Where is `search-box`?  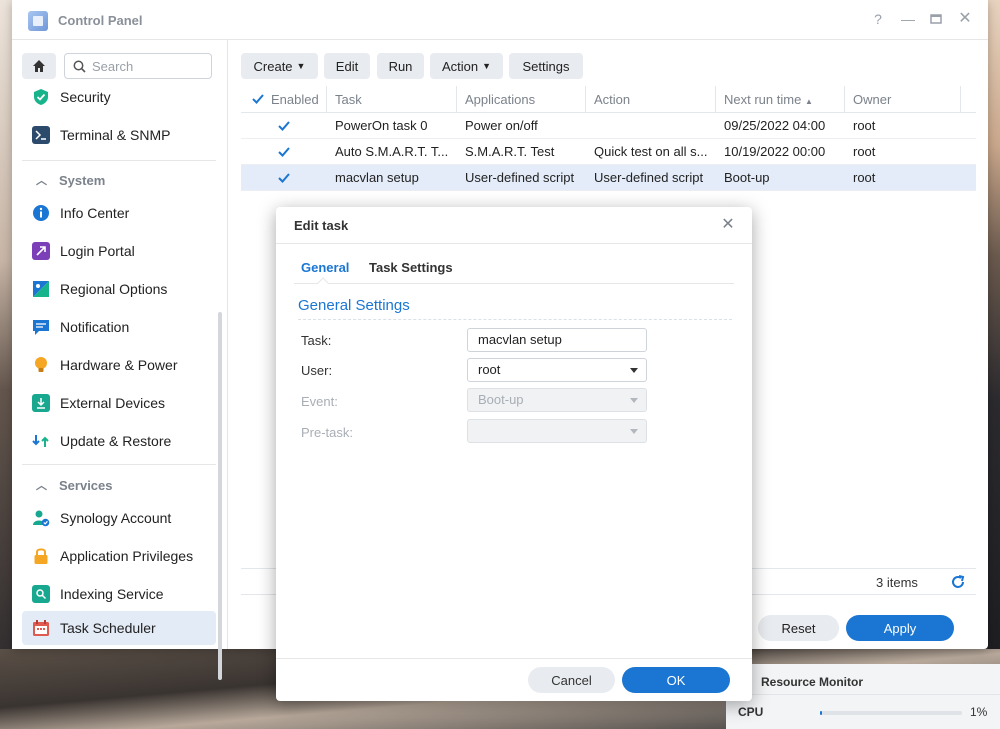 search-box is located at coordinates (138, 66).